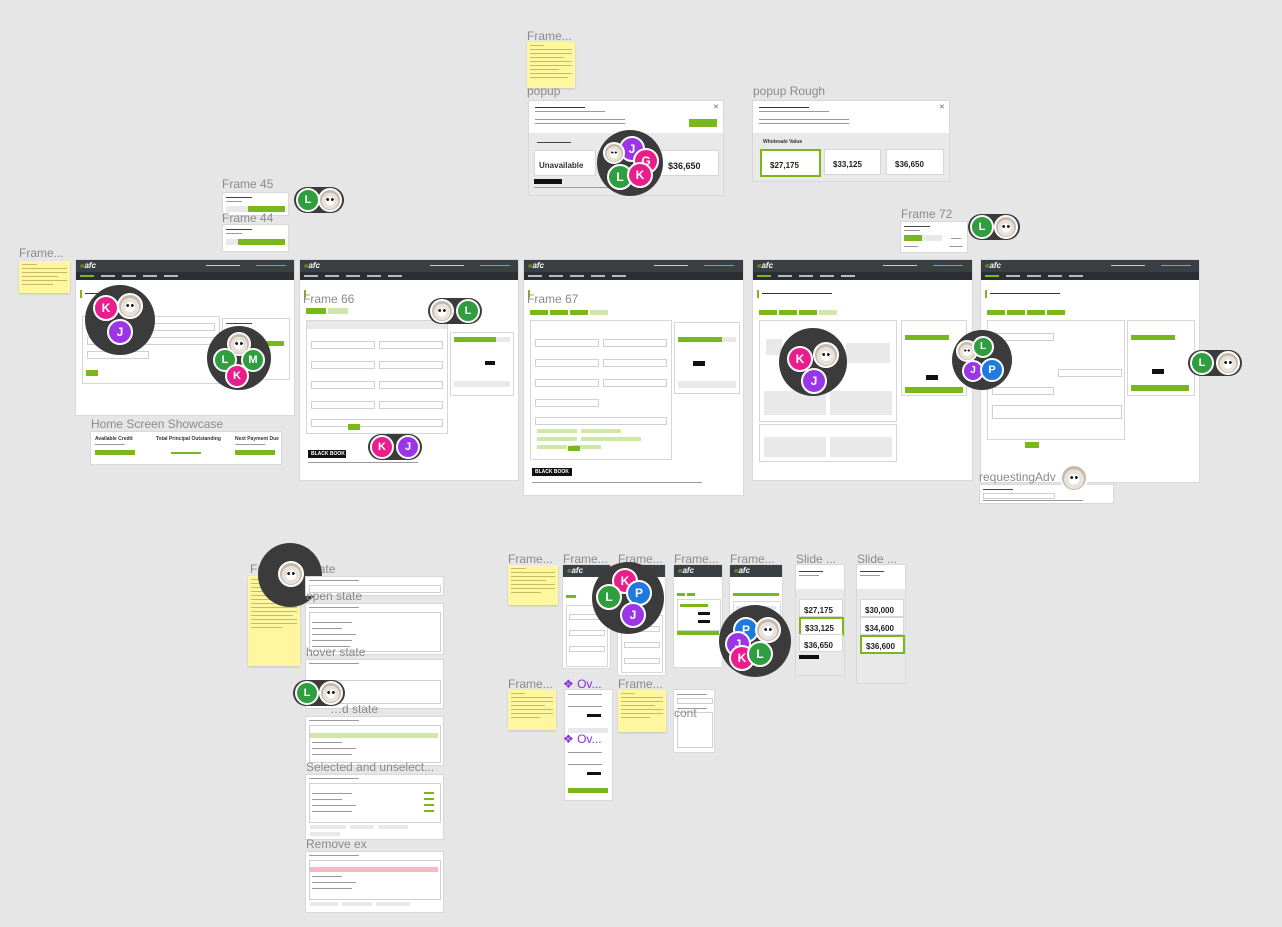  What do you see at coordinates (698, 616) in the screenshot?
I see `mobile-screen: «afc` at bounding box center [698, 616].